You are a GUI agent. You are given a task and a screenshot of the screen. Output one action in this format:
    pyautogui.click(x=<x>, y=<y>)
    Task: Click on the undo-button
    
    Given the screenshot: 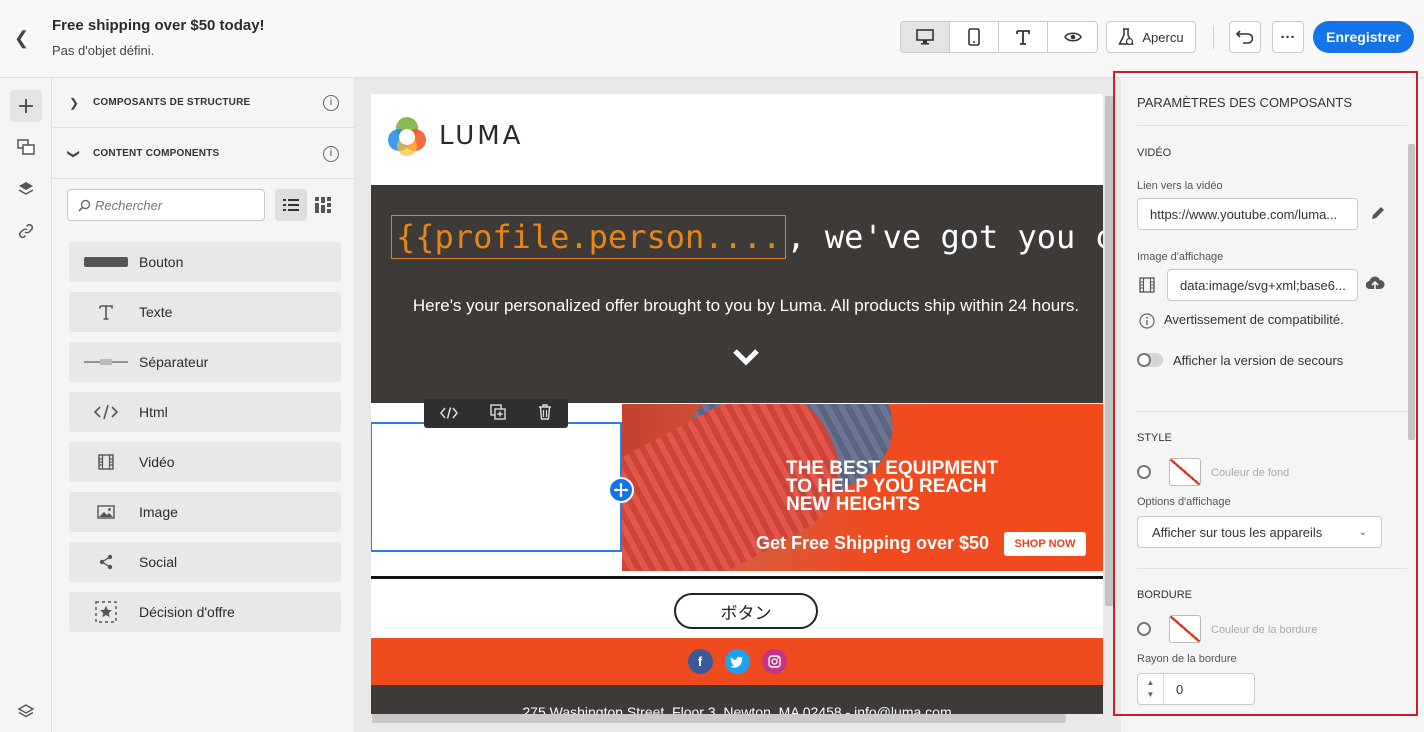 What is the action you would take?
    pyautogui.click(x=1245, y=37)
    